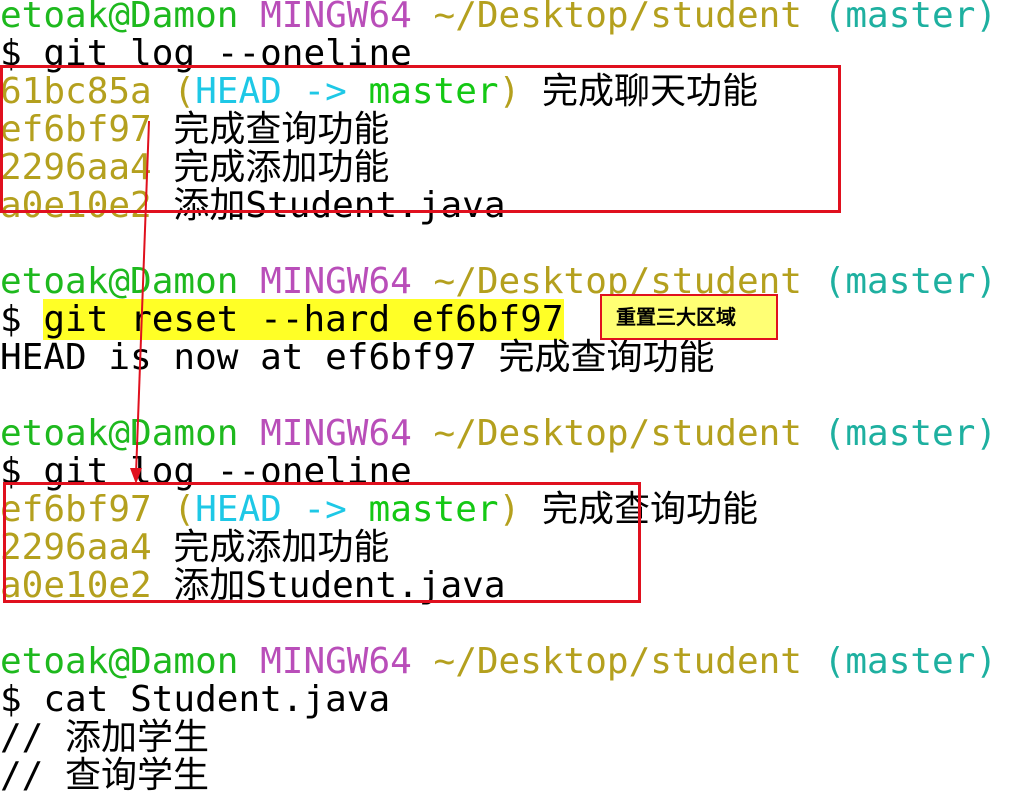 The width and height of the screenshot is (1015, 803). I want to click on arrow-shaft, so click(142, 297).